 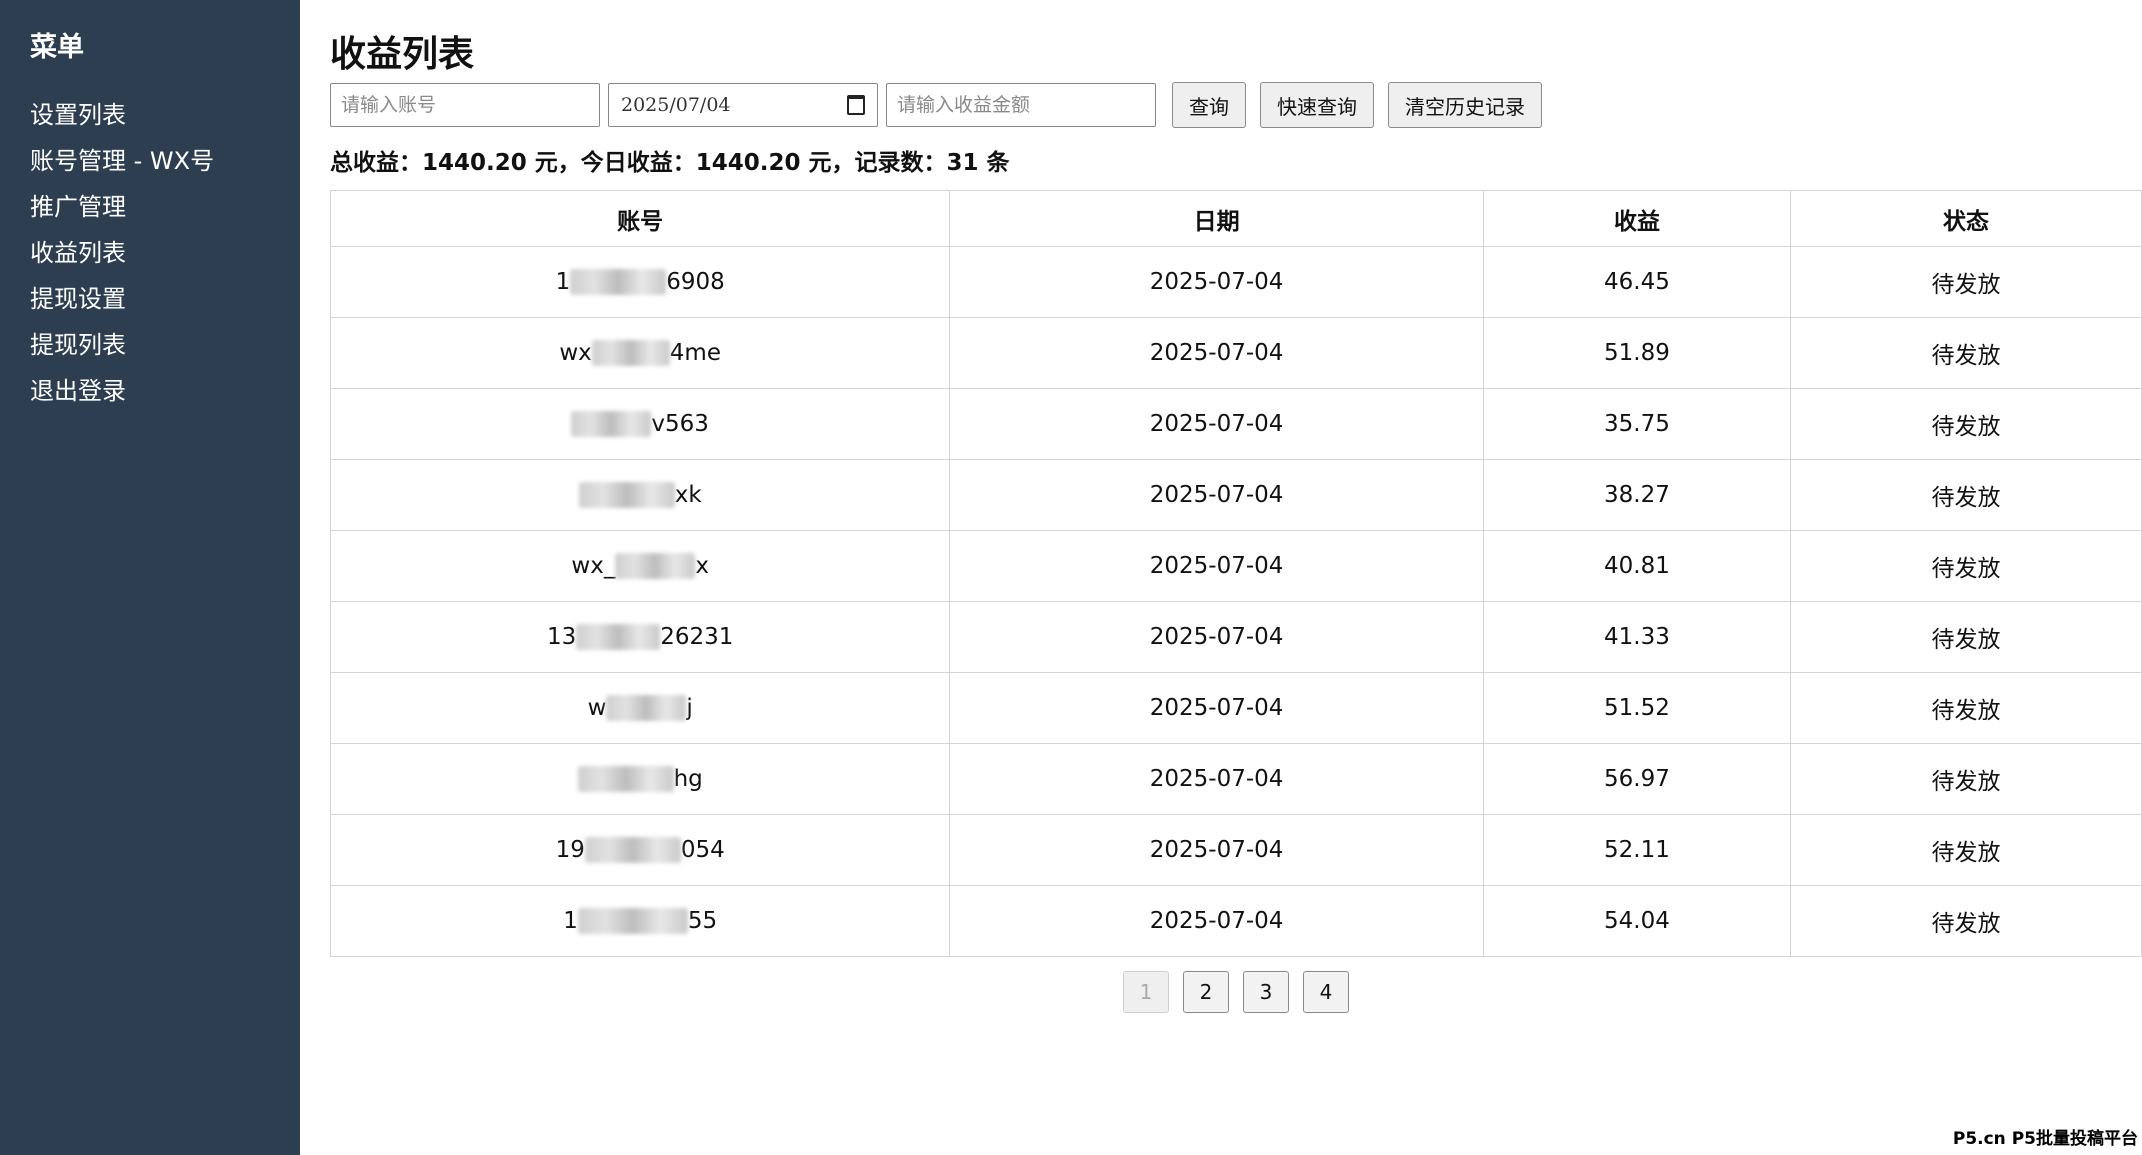 I want to click on table-row: 13 26231 2025-07-04 41.33 待发放, so click(x=1235, y=637).